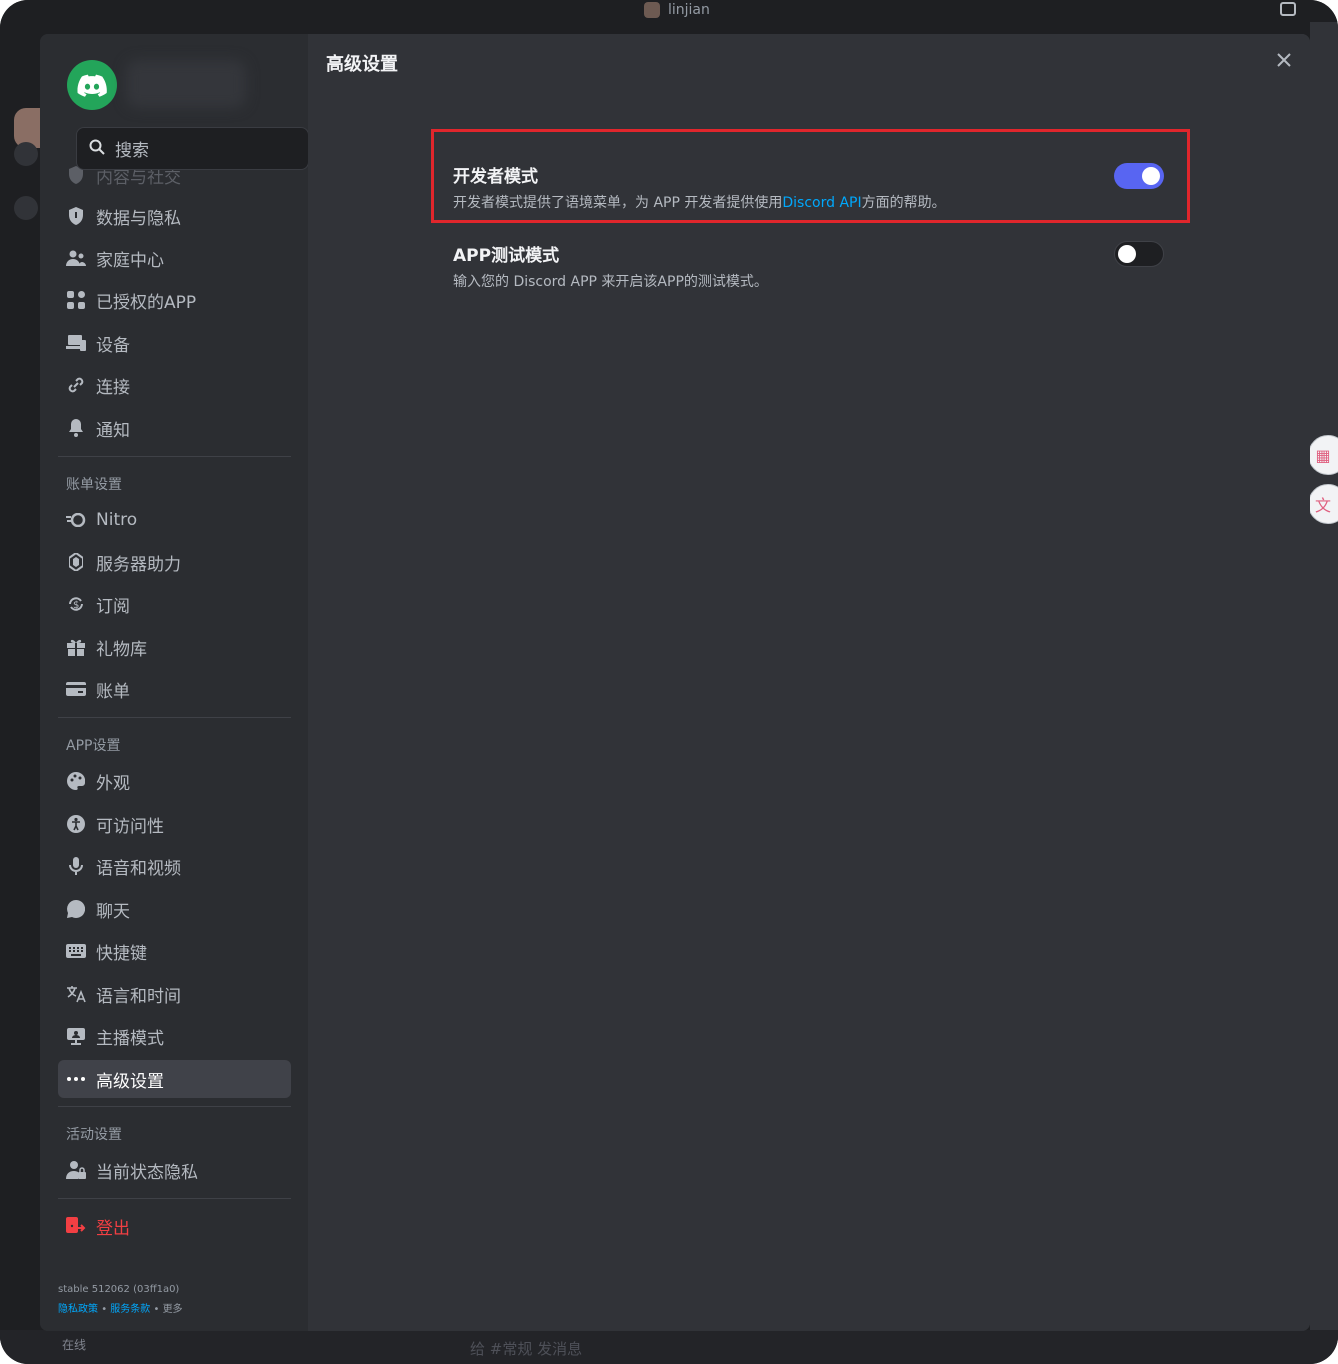 The width and height of the screenshot is (1338, 1364). Describe the element at coordinates (652, 10) in the screenshot. I see `avatar` at that location.